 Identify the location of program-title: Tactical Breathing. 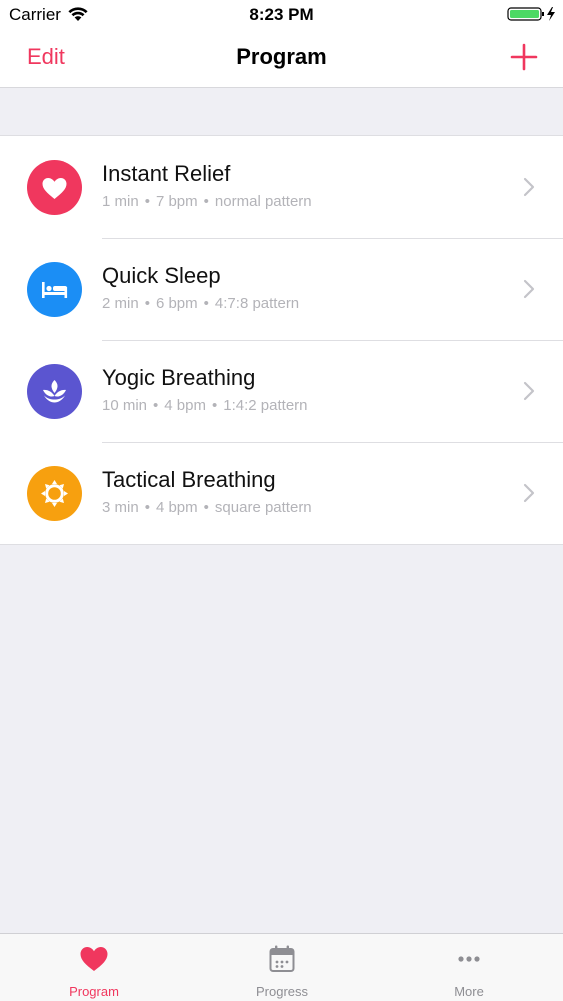
(189, 479).